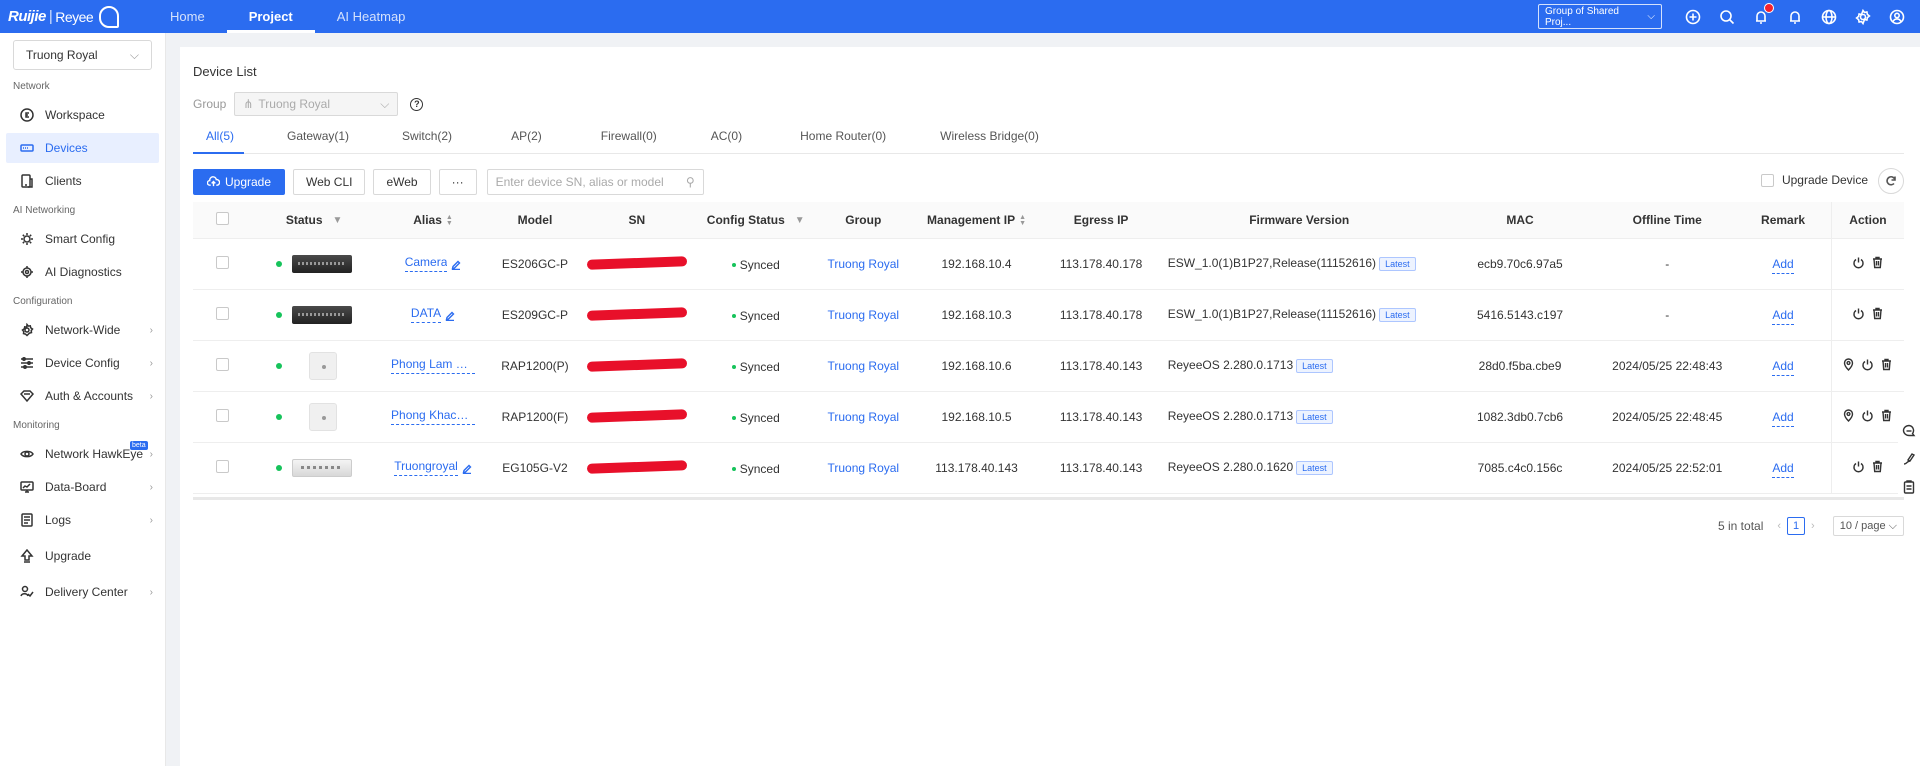 The image size is (1920, 766). I want to click on tab-firewall: Firewall(0), so click(629, 139).